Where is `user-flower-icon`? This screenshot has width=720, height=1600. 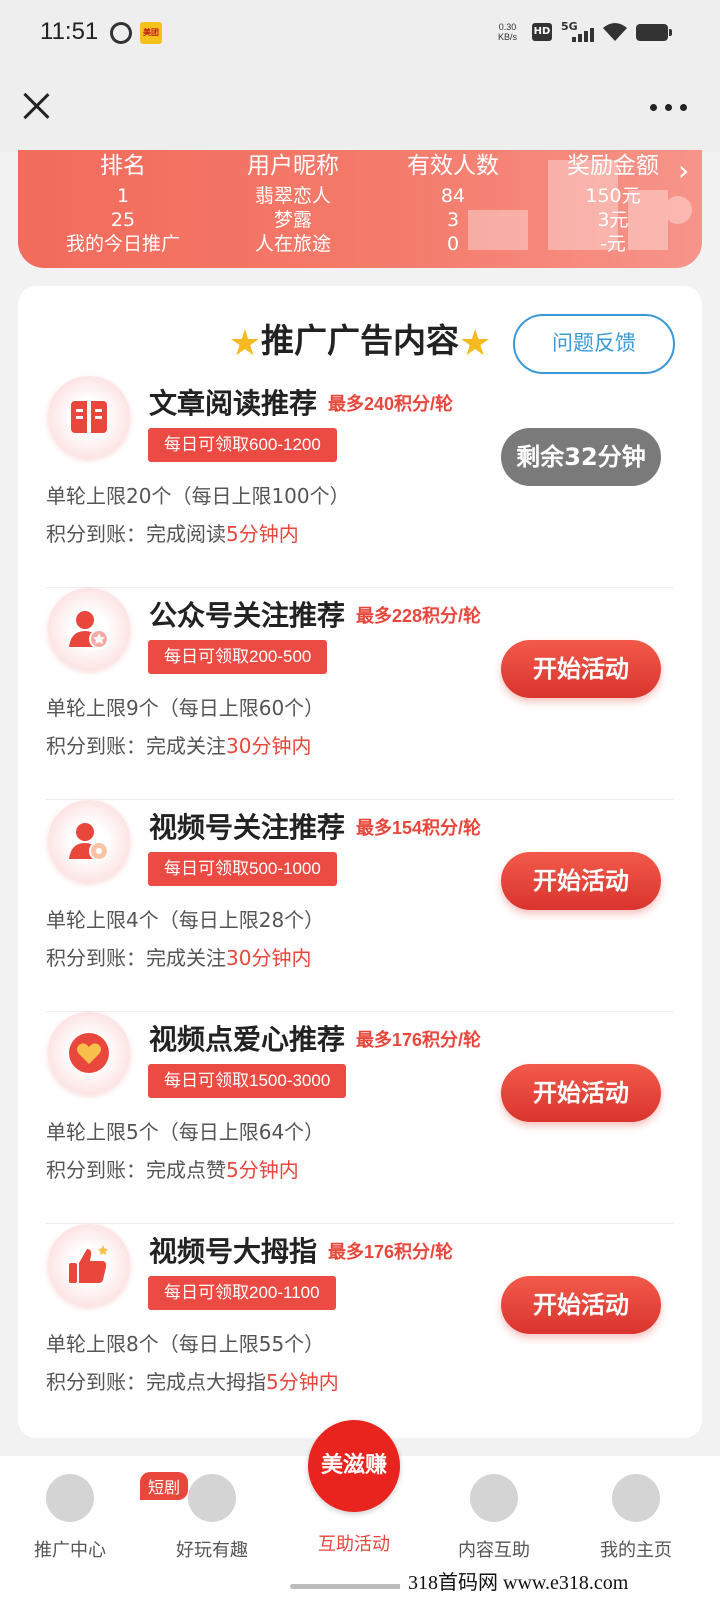
user-flower-icon is located at coordinates (89, 841).